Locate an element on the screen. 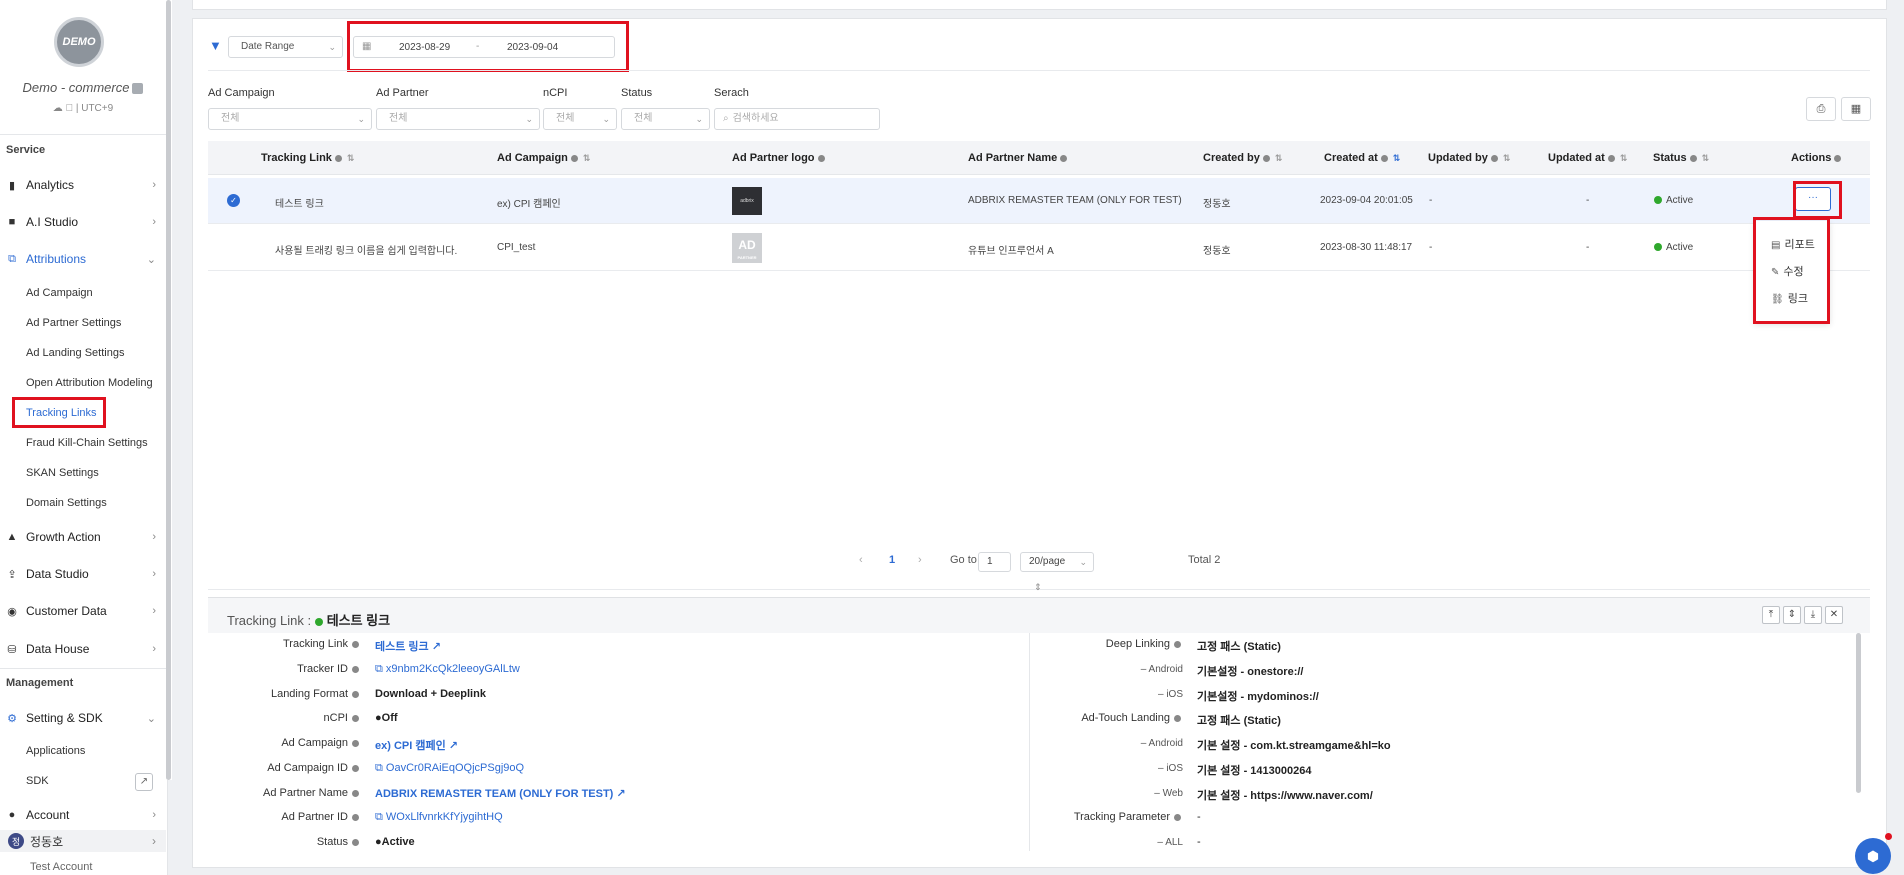 Image resolution: width=1904 pixels, height=875 pixels. col-updated-at: Updated at ⇅ is located at coordinates (1587, 158).